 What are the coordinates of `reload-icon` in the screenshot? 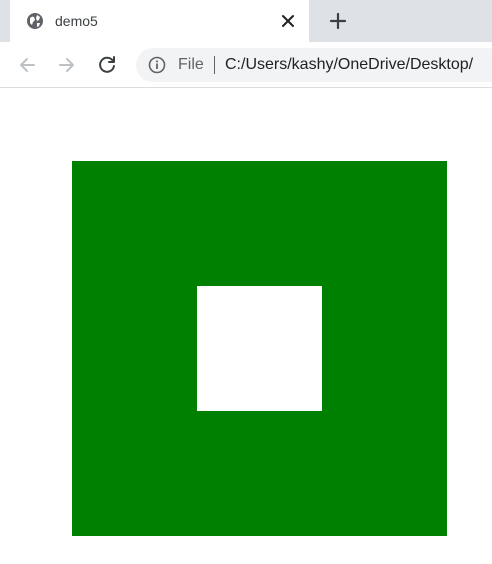 It's located at (107, 64).